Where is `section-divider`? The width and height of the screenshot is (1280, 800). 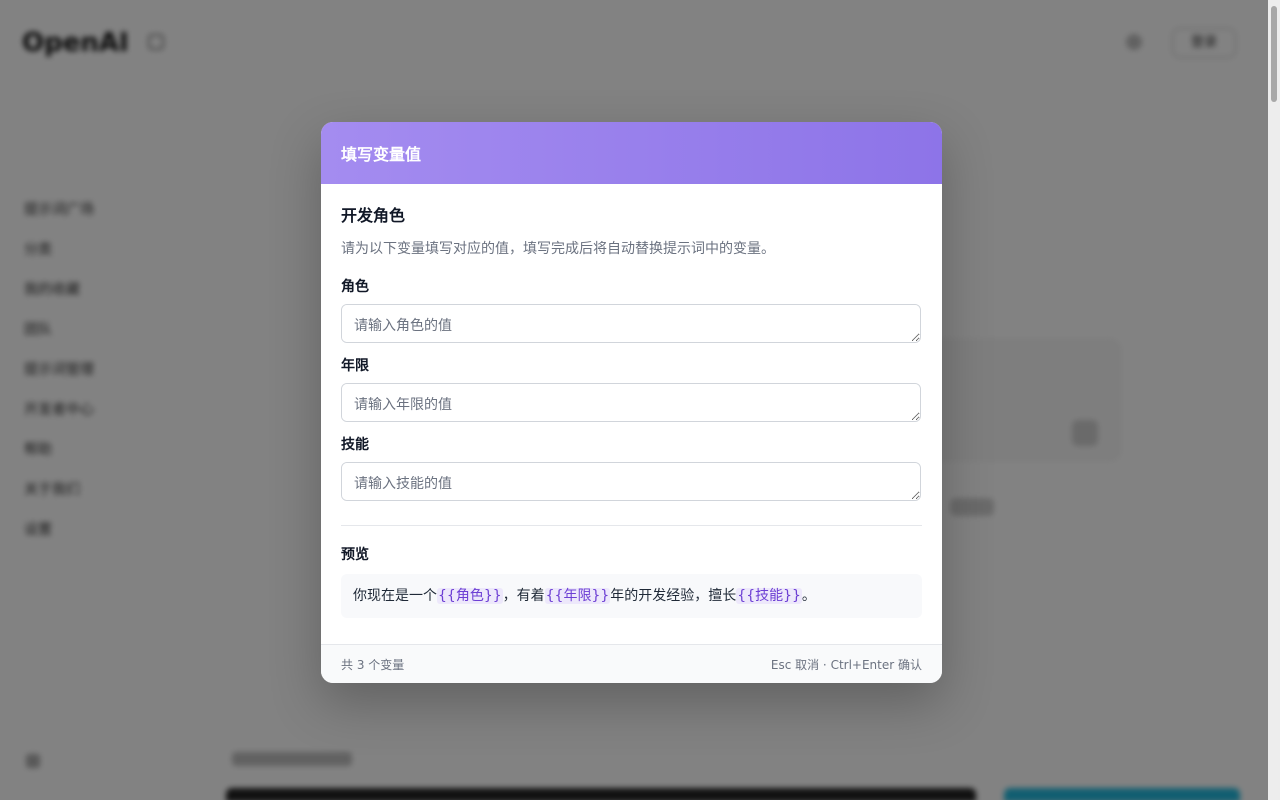
section-divider is located at coordinates (631, 525).